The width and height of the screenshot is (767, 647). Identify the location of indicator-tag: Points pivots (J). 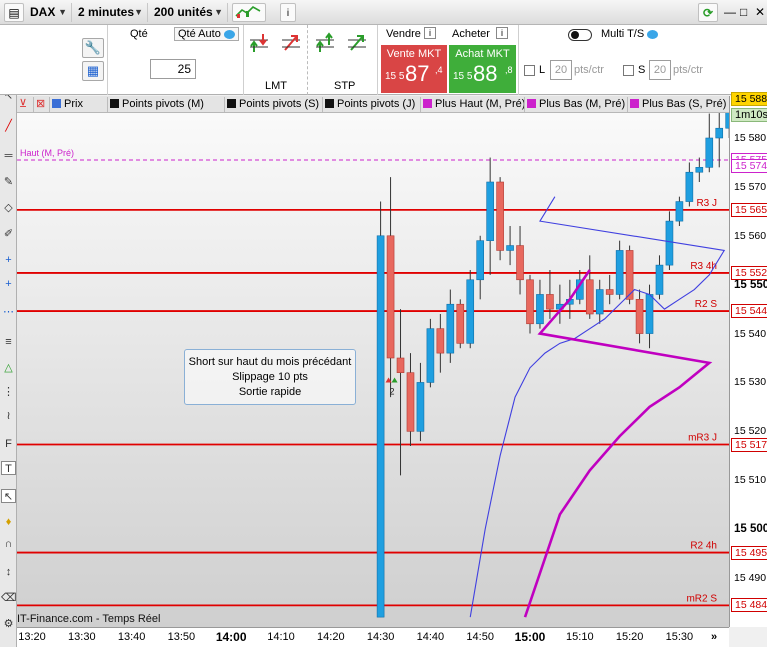
(370, 104).